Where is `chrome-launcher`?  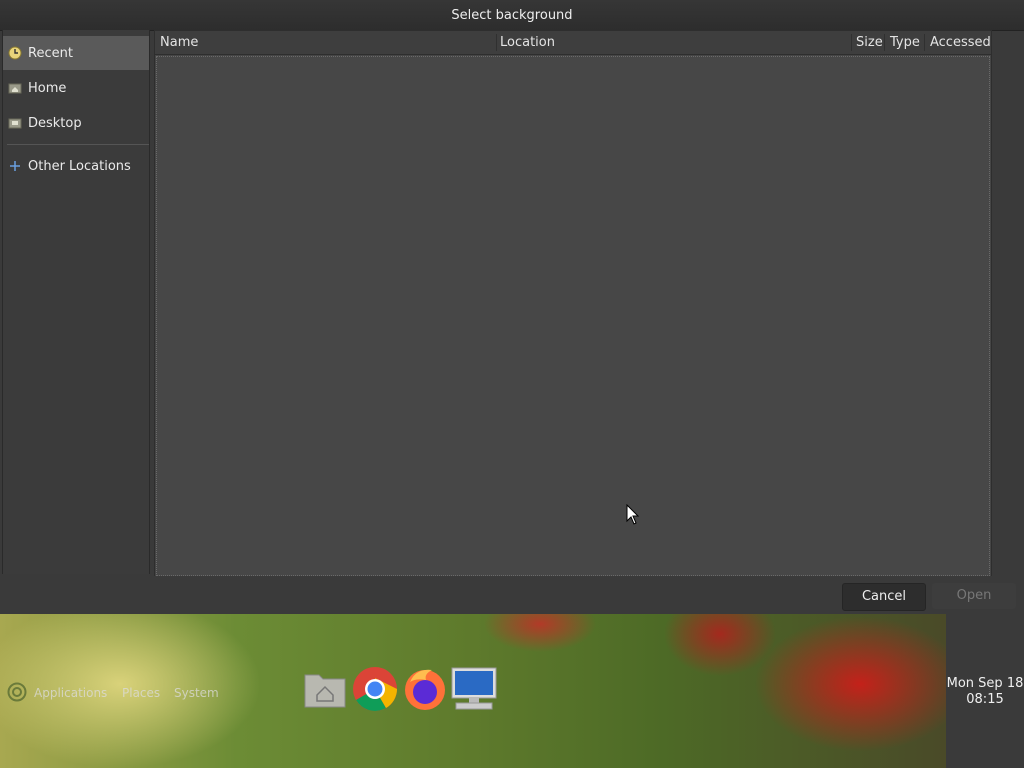 chrome-launcher is located at coordinates (375, 691).